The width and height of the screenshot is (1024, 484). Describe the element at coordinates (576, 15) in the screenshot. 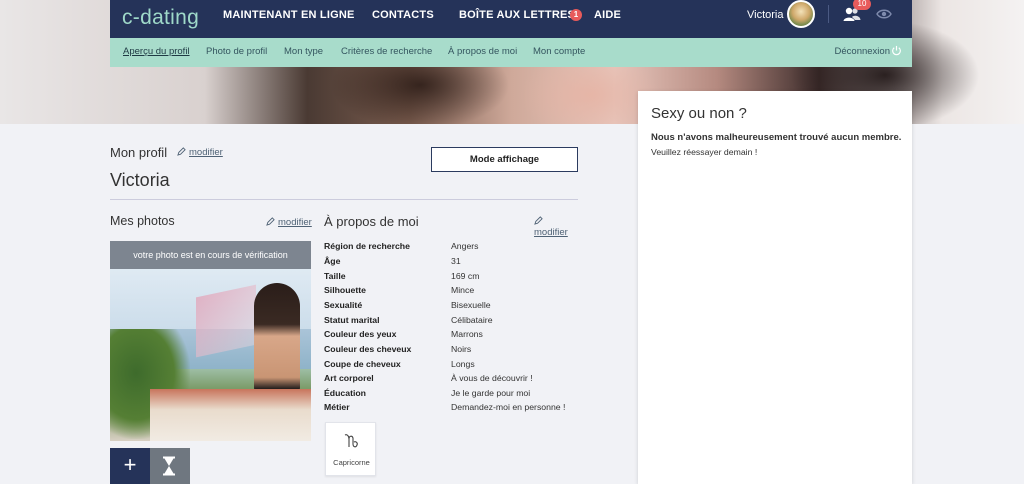

I see `mailbox-badge: 1` at that location.